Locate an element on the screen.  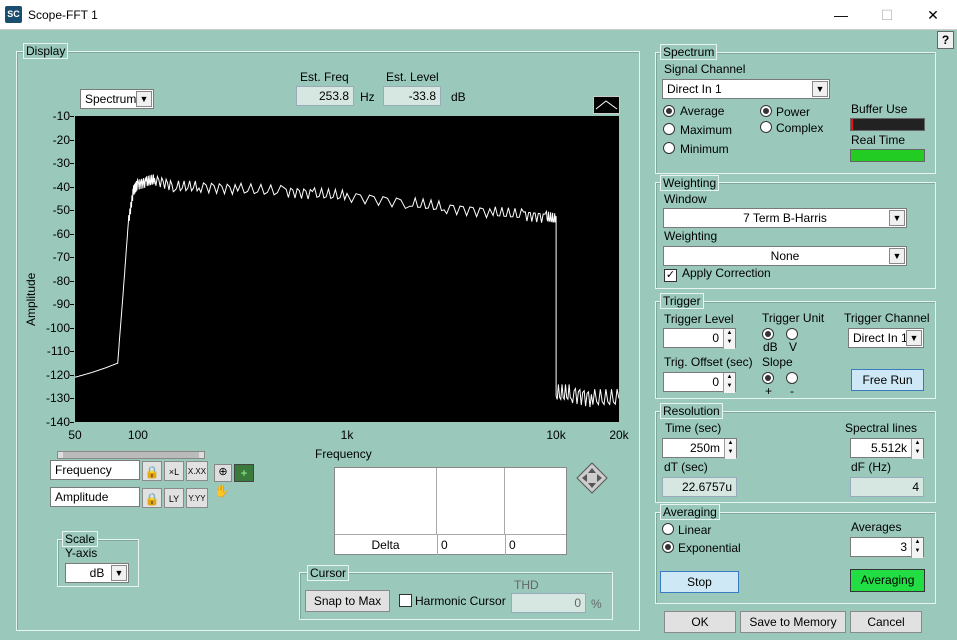
view-select: Spectrum ▼ is located at coordinates (117, 99).